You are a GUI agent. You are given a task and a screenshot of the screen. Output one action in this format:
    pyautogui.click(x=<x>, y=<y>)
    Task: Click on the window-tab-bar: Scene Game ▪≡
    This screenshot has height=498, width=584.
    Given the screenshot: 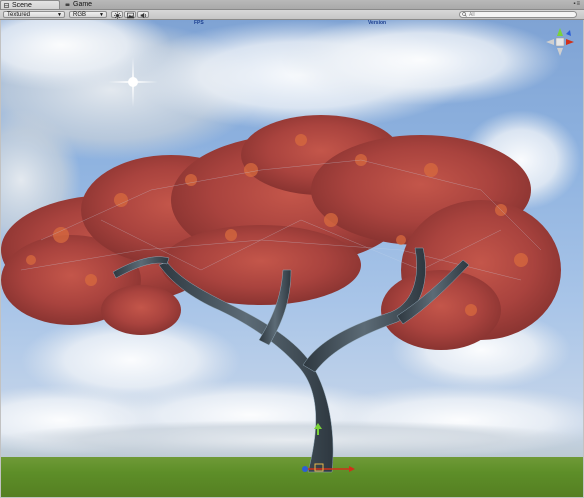 What is the action you would take?
    pyautogui.click(x=292, y=5)
    